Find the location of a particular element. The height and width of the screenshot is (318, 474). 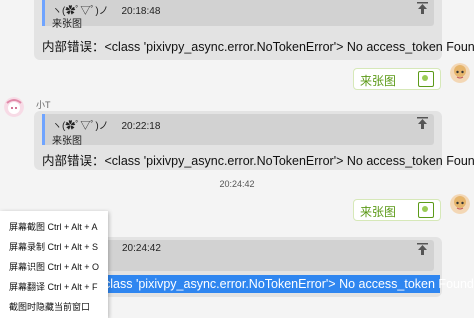

quote-header: ヽ(✿ﾟ▽ﾟ)ノ 20:22:18 is located at coordinates (106, 124).